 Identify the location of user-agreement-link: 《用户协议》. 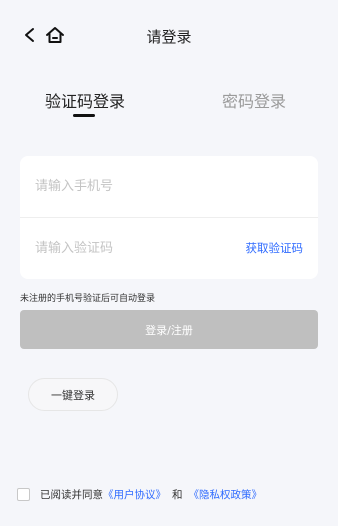
(134, 494).